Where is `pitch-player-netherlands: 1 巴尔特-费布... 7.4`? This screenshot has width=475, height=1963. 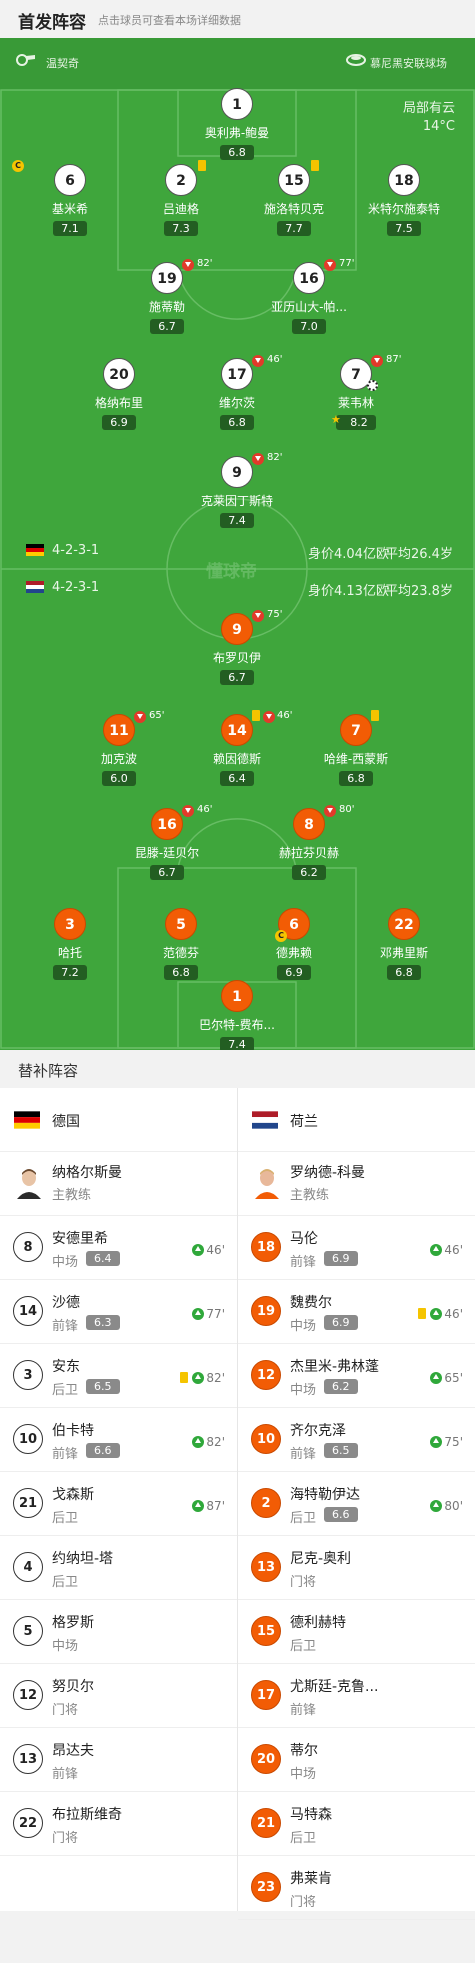
pitch-player-netherlands: 1 巴尔特-费布... 7.4 is located at coordinates (237, 1015).